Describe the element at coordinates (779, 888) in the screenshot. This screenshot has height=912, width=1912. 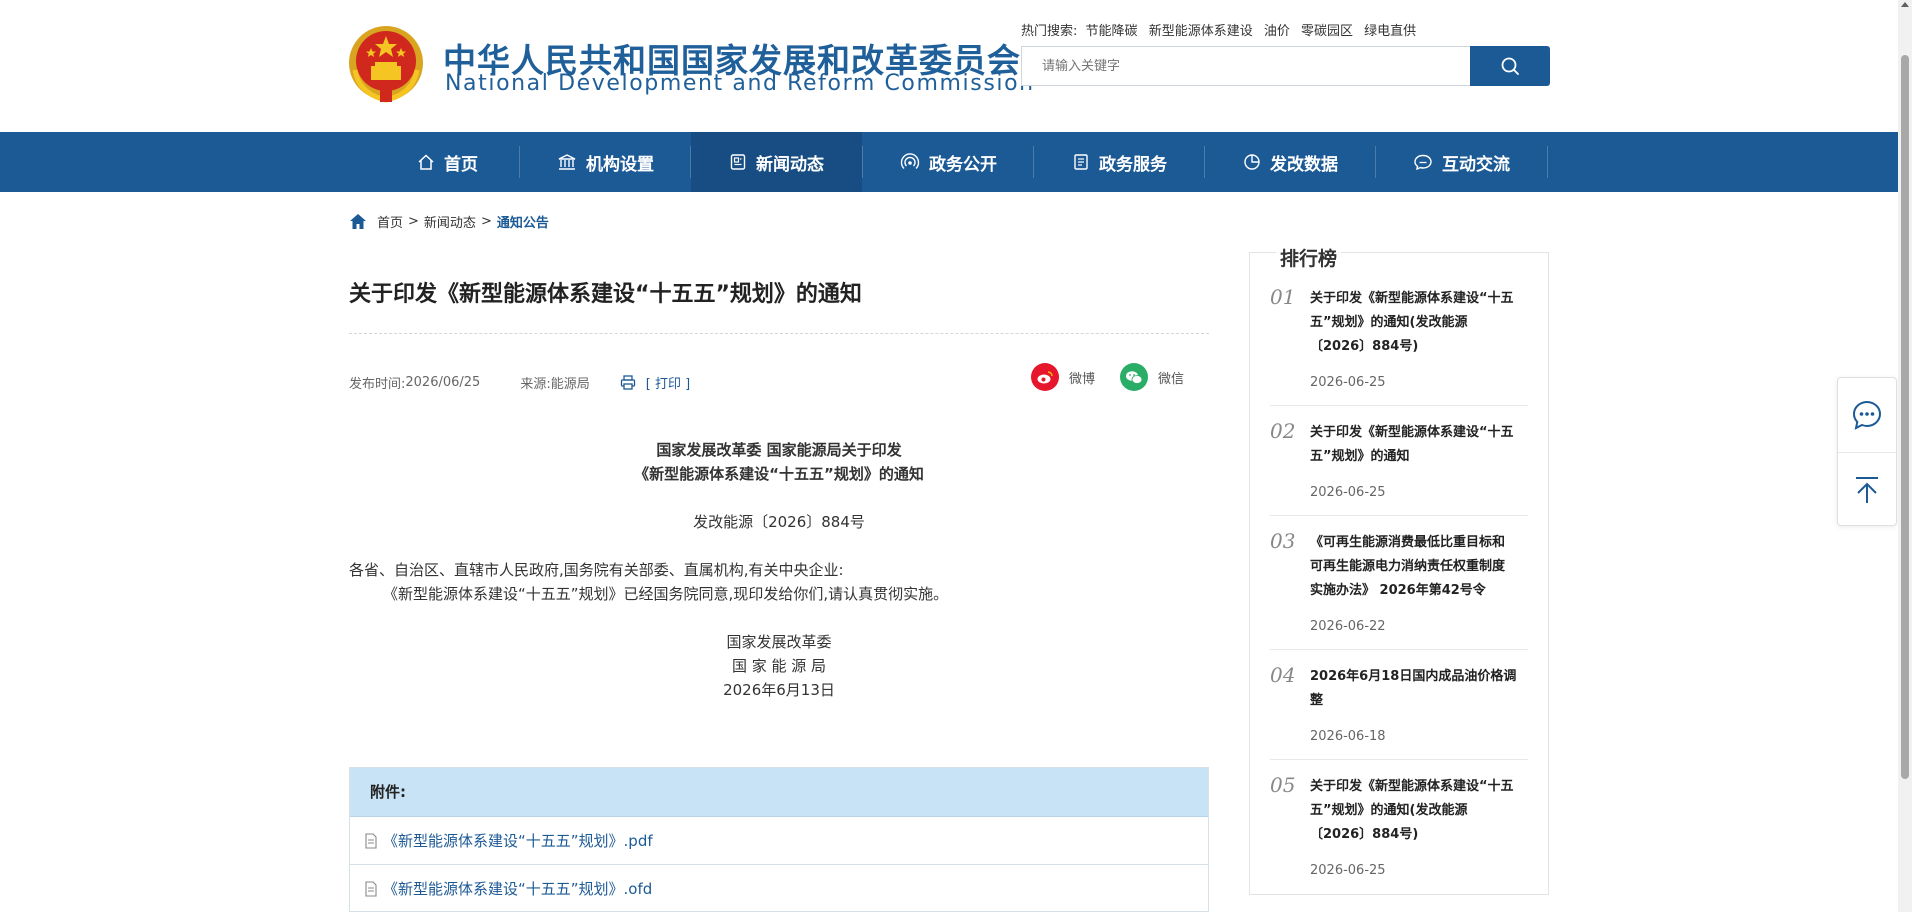
I see `attachment-link-ofd: 《新型能源体系建设“十五五”规划》.ofd` at that location.